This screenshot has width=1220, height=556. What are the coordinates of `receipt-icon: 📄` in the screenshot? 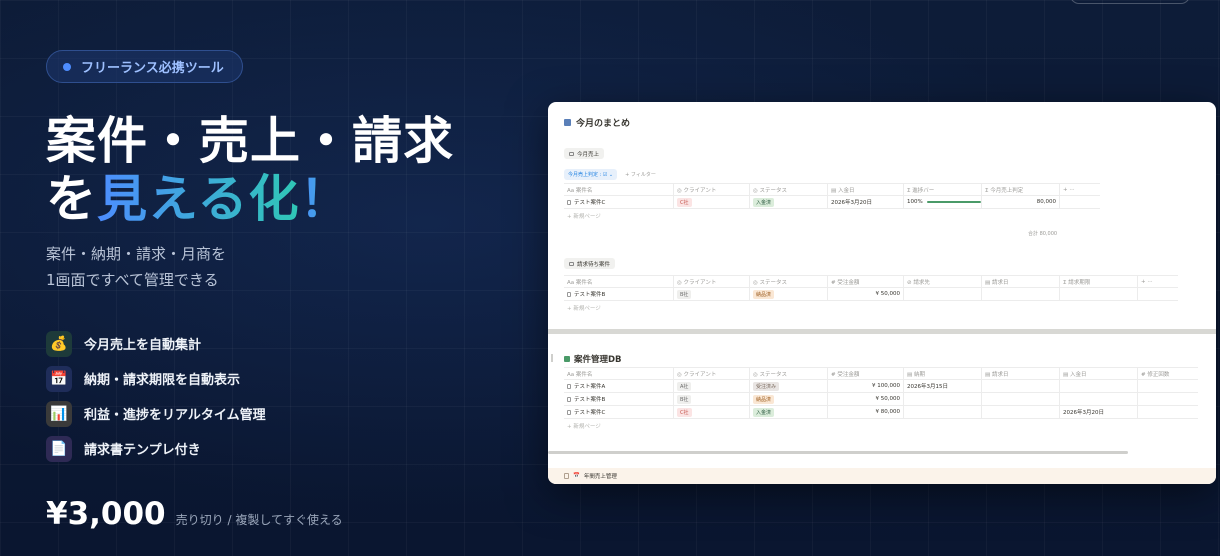 It's located at (59, 448).